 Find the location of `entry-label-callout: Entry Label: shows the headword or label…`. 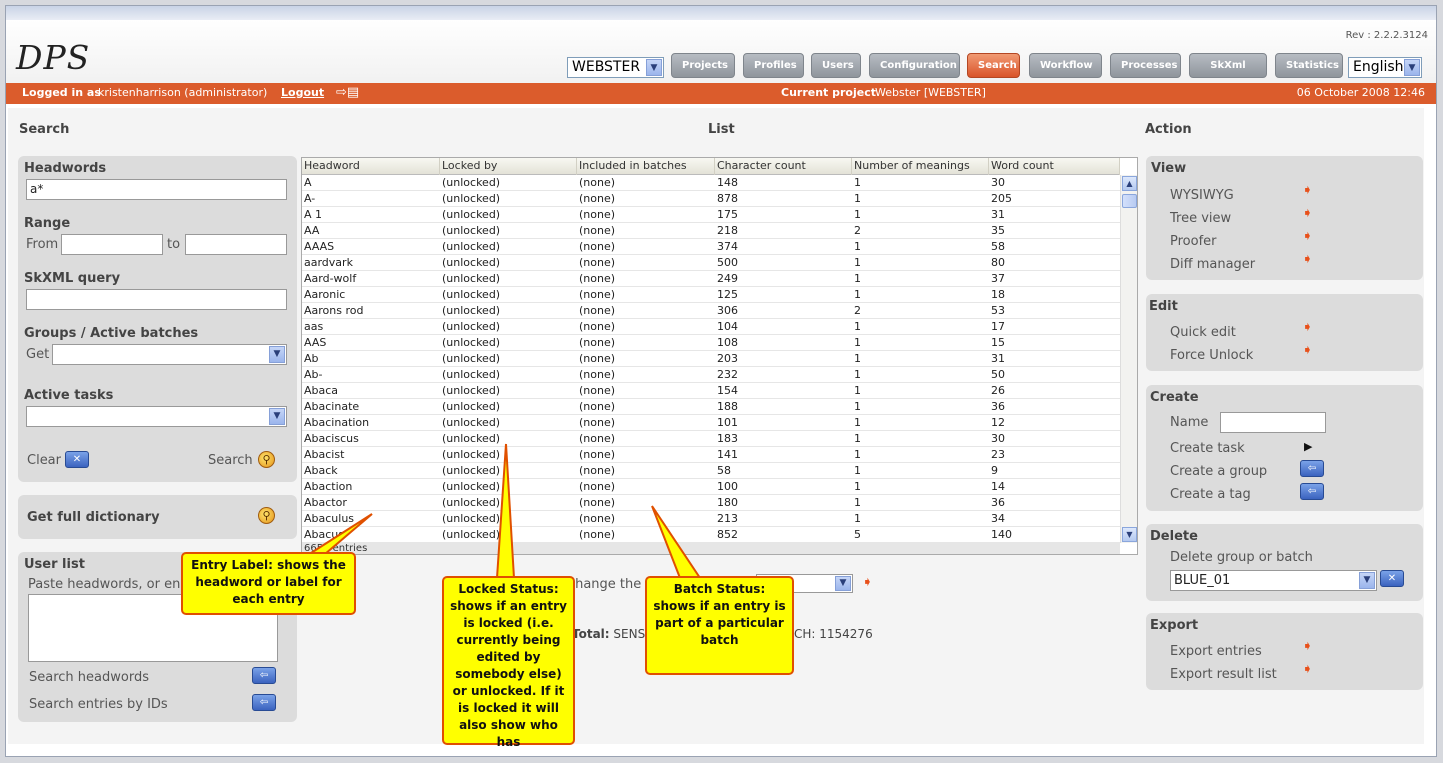

entry-label-callout: Entry Label: shows the headword or label… is located at coordinates (268, 583).